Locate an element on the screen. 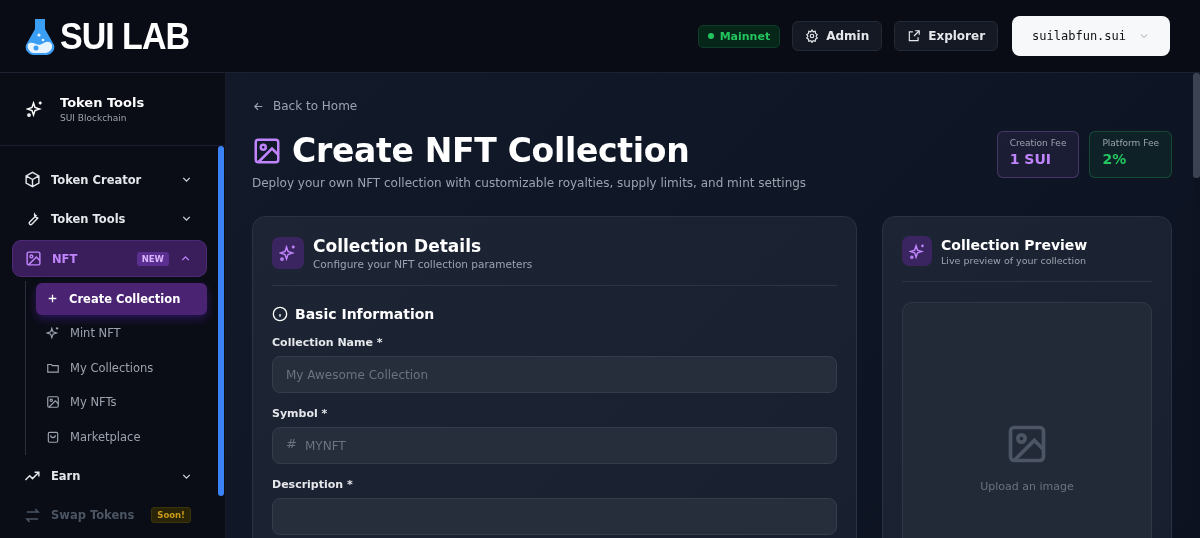 The image size is (1200, 538). logo-text: SUI LAB is located at coordinates (124, 36).